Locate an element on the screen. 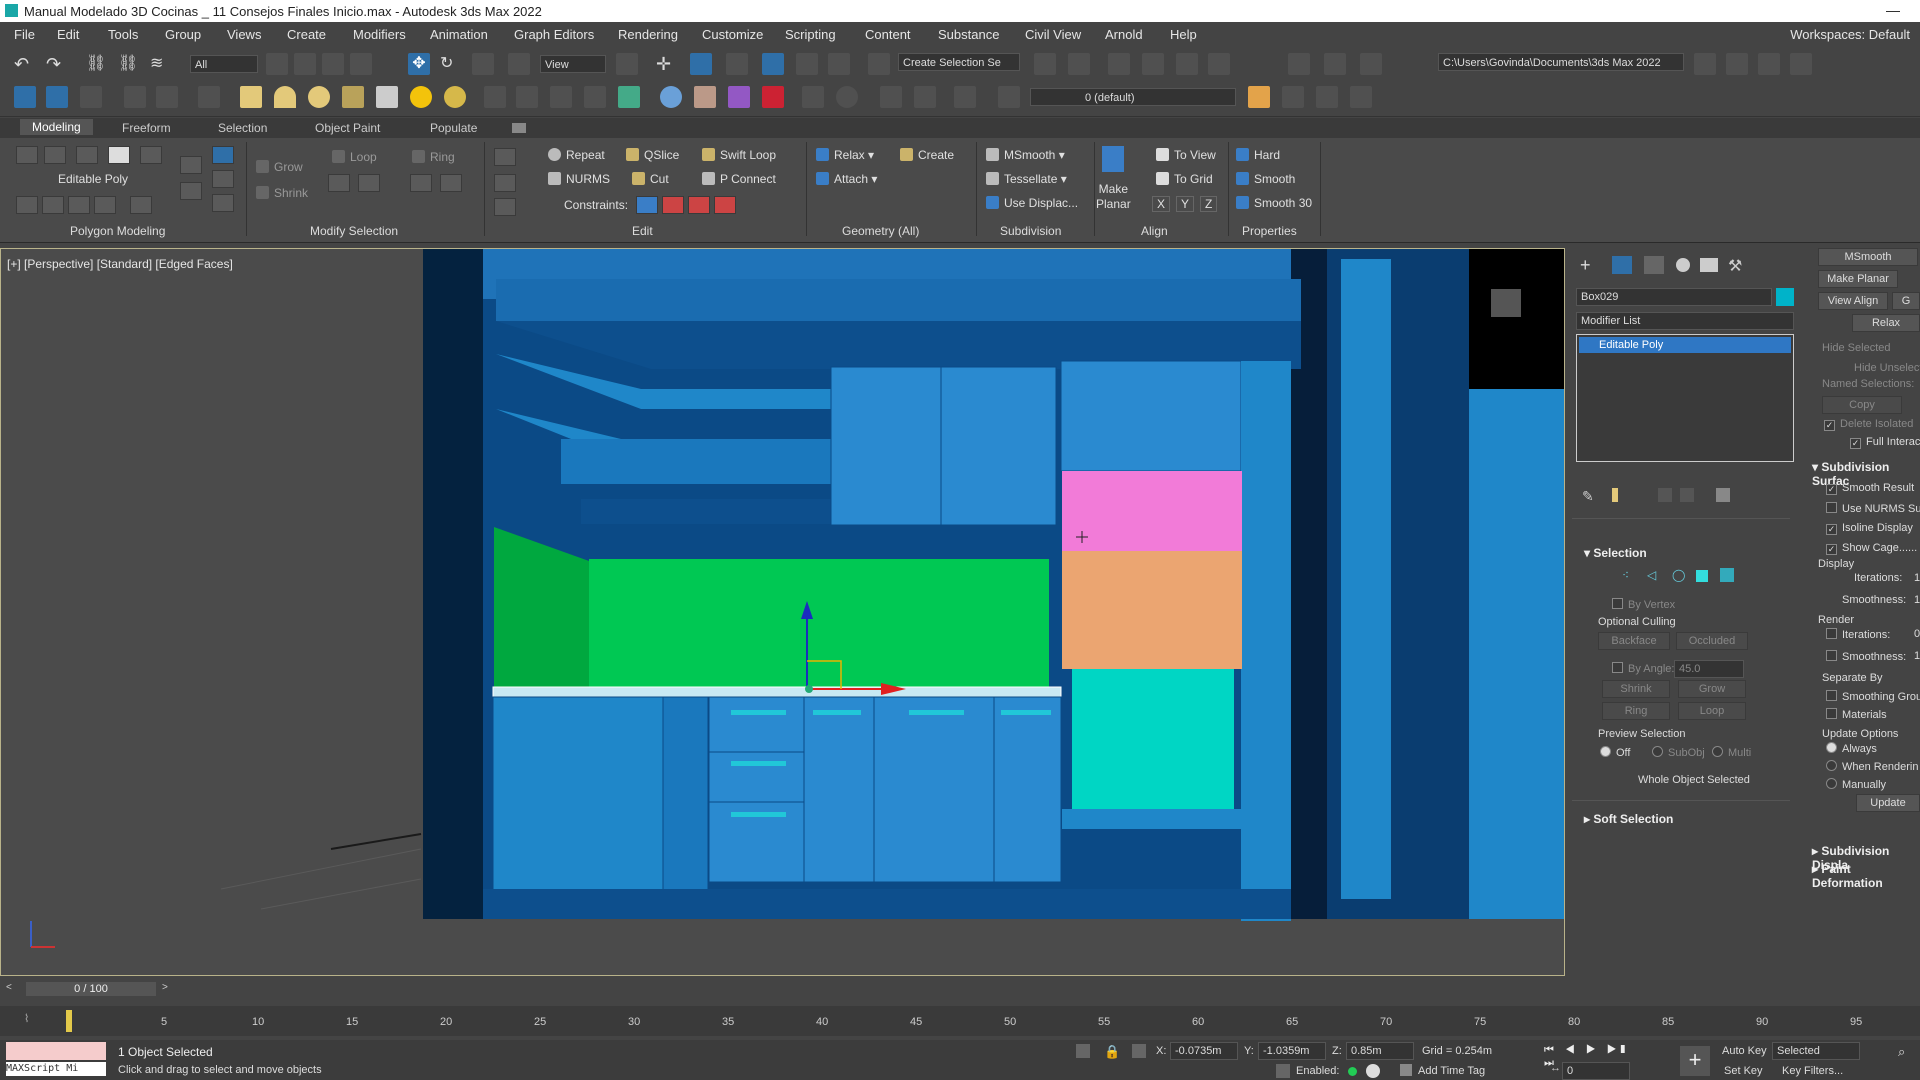 The width and height of the screenshot is (1920, 1080). cone-icon is located at coordinates (387, 97).